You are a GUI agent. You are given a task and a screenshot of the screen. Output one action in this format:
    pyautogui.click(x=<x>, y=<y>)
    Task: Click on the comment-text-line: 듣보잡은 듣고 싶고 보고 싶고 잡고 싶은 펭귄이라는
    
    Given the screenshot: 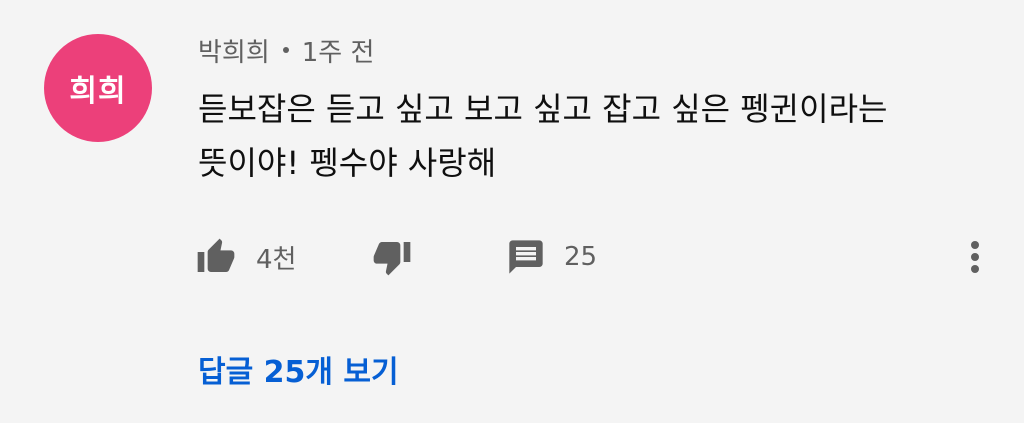 What is the action you would take?
    pyautogui.click(x=543, y=109)
    